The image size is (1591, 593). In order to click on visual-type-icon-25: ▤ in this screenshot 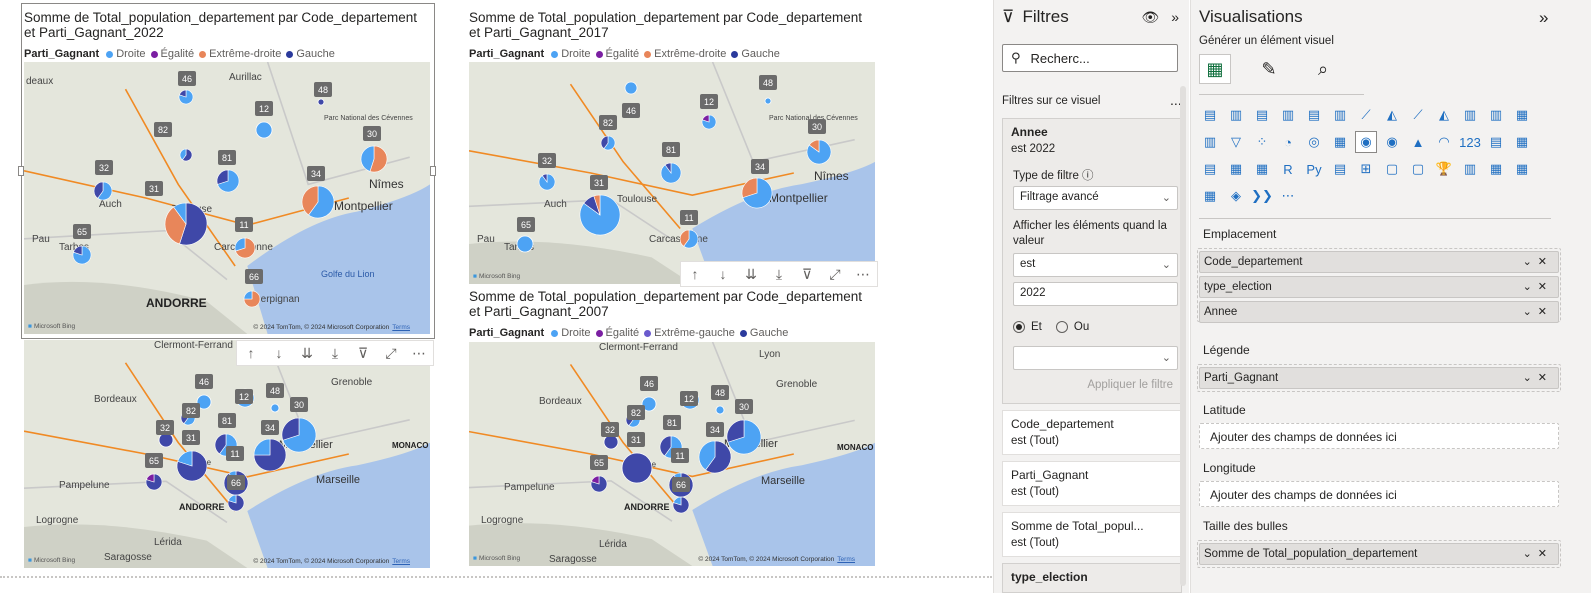, I will do `click(1496, 142)`.